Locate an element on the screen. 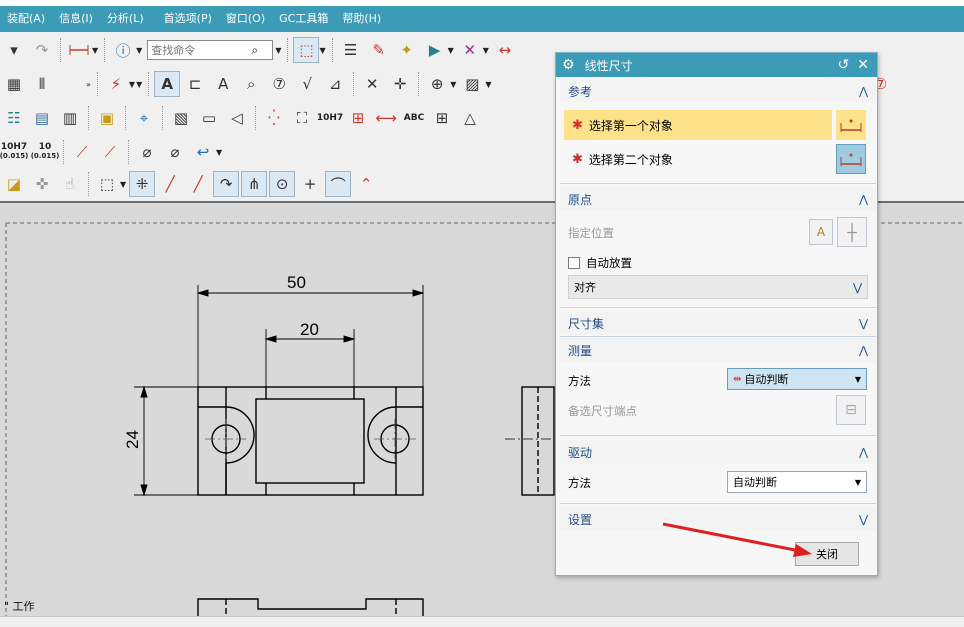 Image resolution: width=964 pixels, height=627 pixels. mark-icon: ⛶ is located at coordinates (302, 118).